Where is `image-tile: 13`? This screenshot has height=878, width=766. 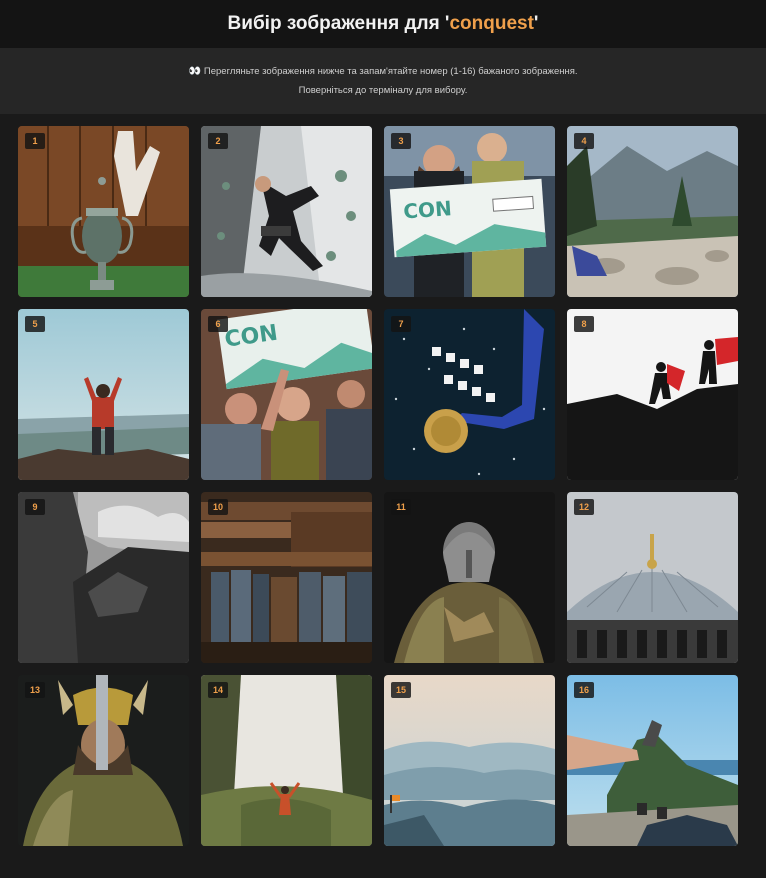
image-tile: 13 is located at coordinates (103, 760).